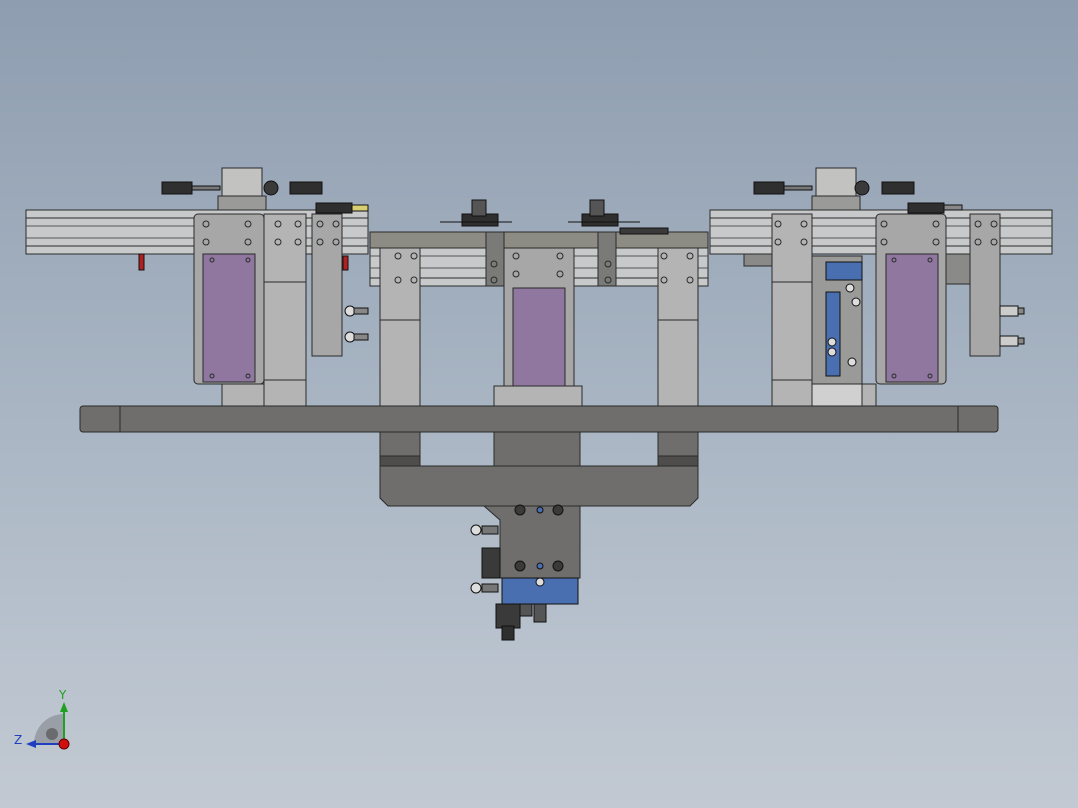  Describe the element at coordinates (1009, 311) in the screenshot. I see `right-air-fitting-a` at that location.